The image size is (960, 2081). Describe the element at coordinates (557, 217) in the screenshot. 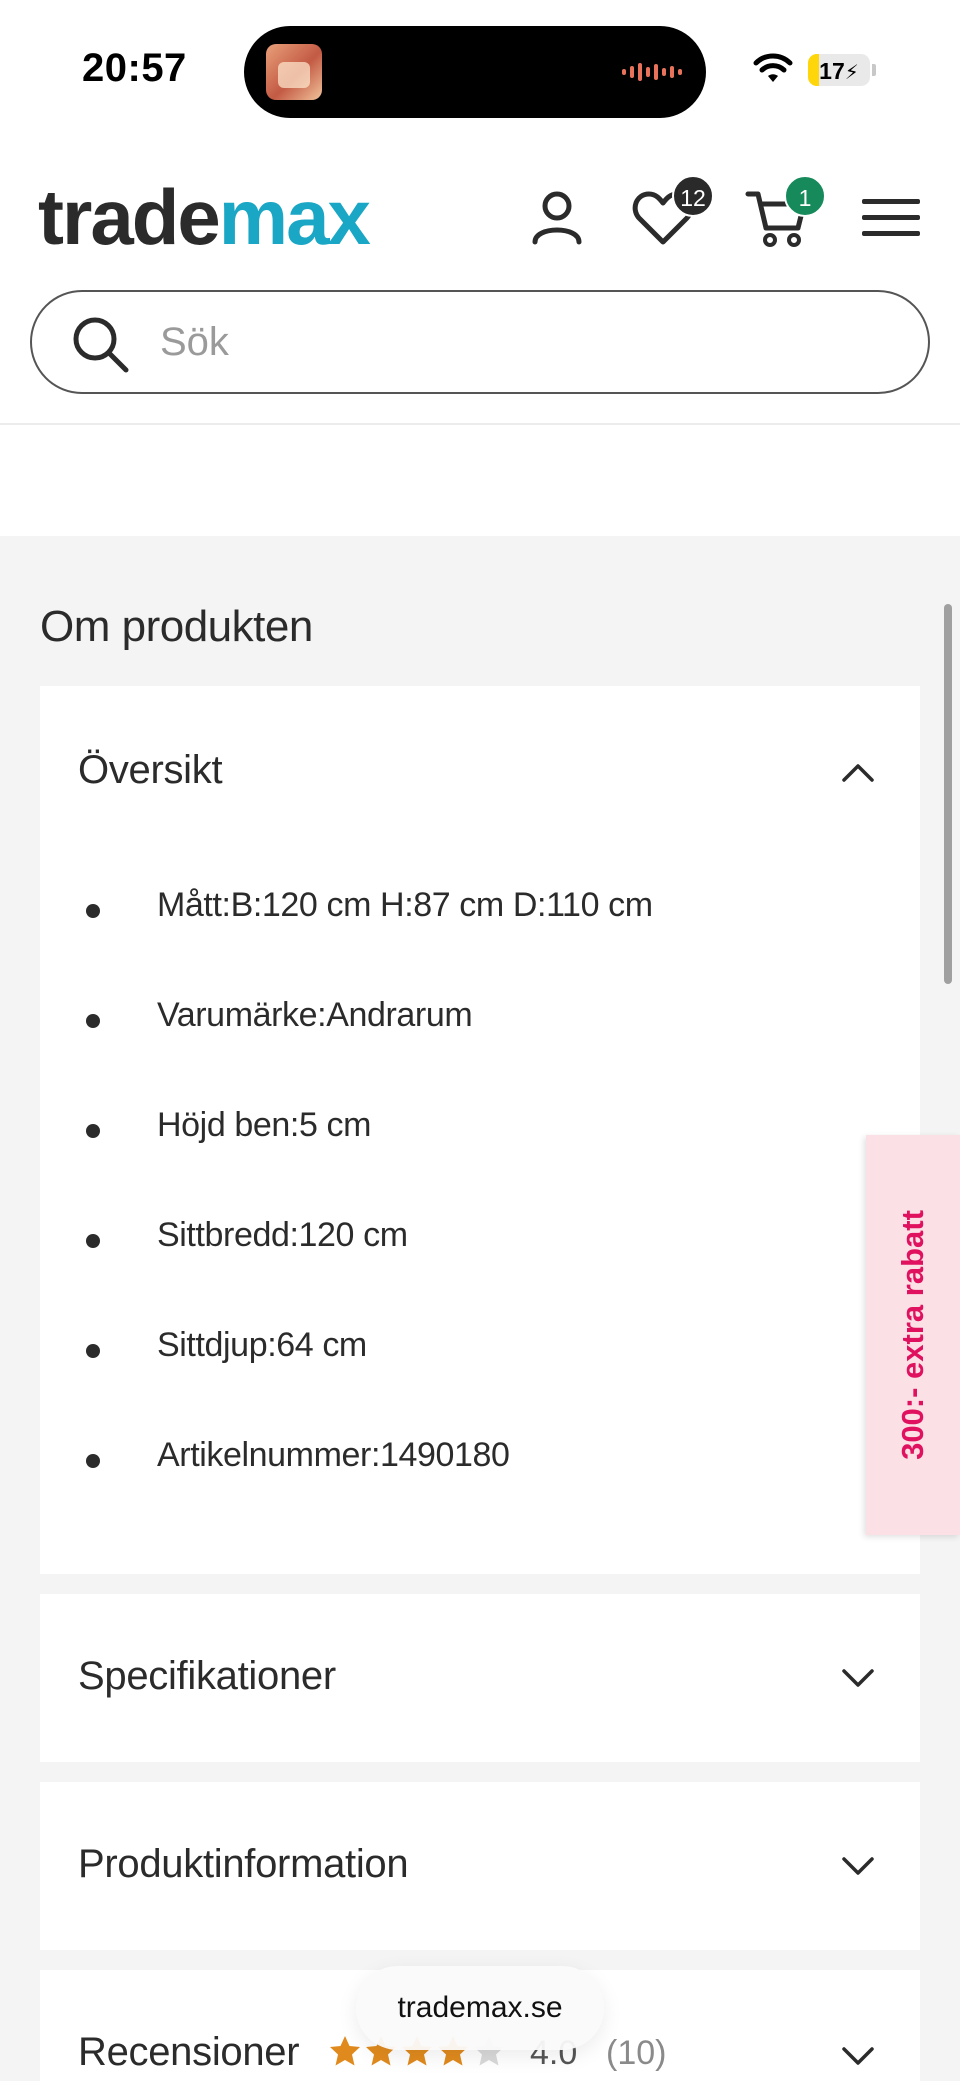

I see `account-icon` at that location.